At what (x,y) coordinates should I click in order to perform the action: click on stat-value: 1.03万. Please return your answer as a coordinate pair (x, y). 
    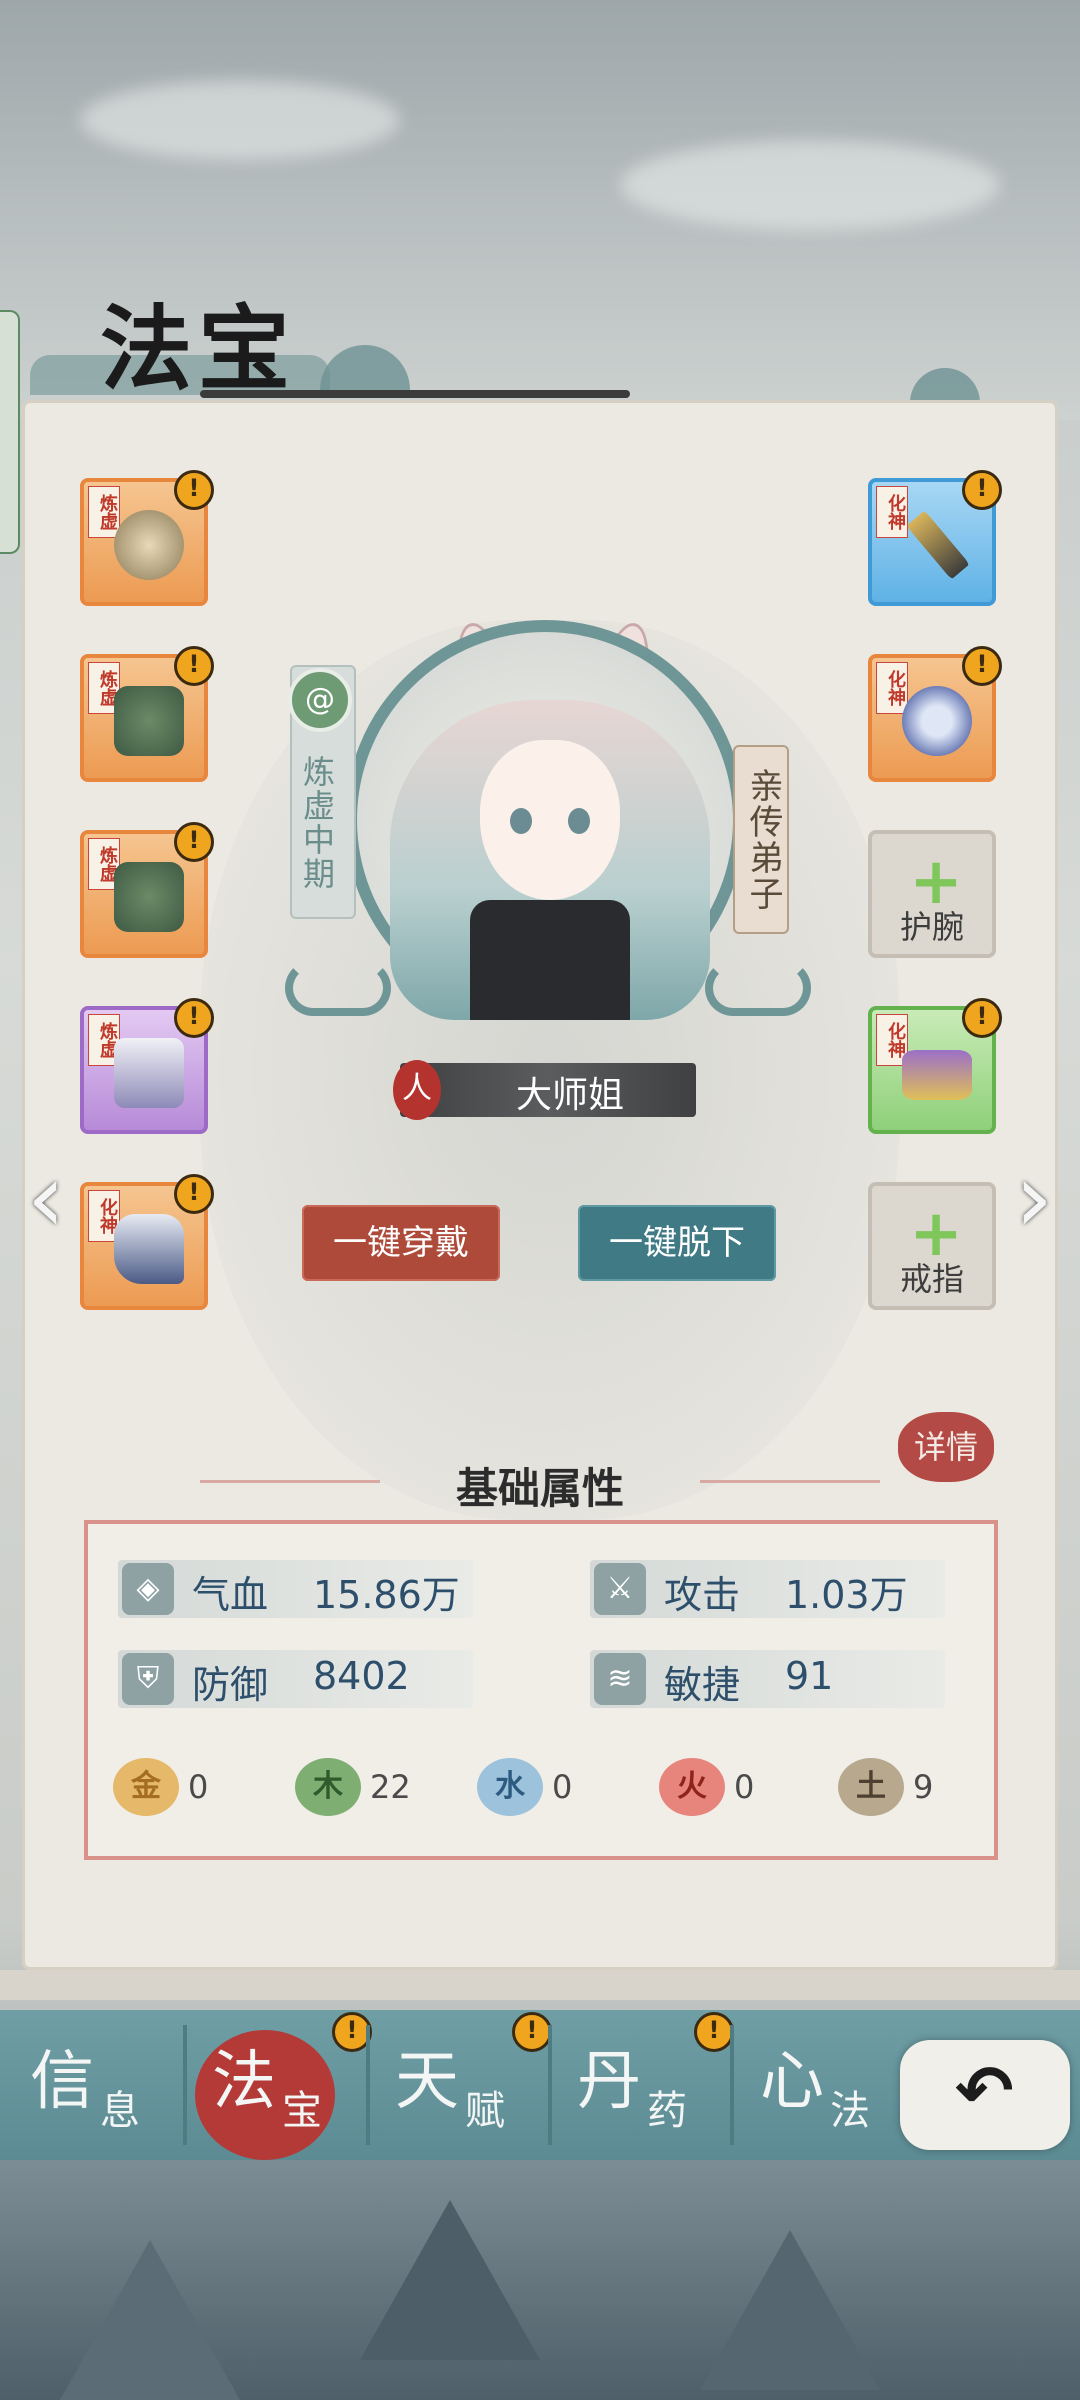
    Looking at the image, I should click on (846, 1595).